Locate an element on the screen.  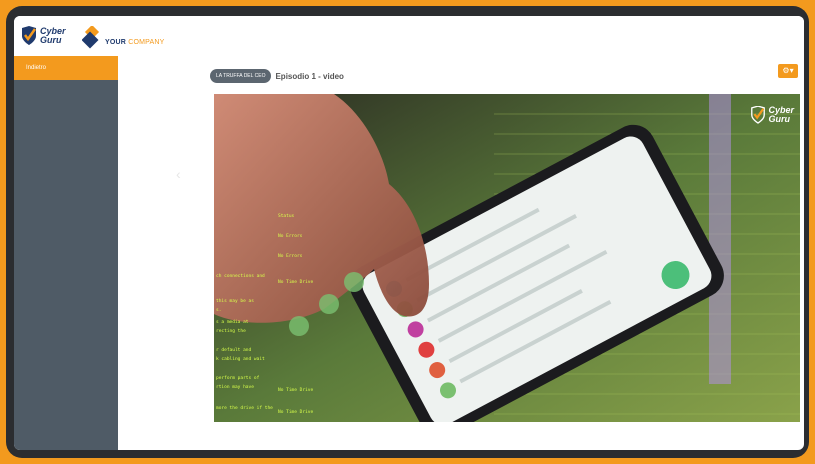
overlay-text: r default and is located at coordinates (234, 350).